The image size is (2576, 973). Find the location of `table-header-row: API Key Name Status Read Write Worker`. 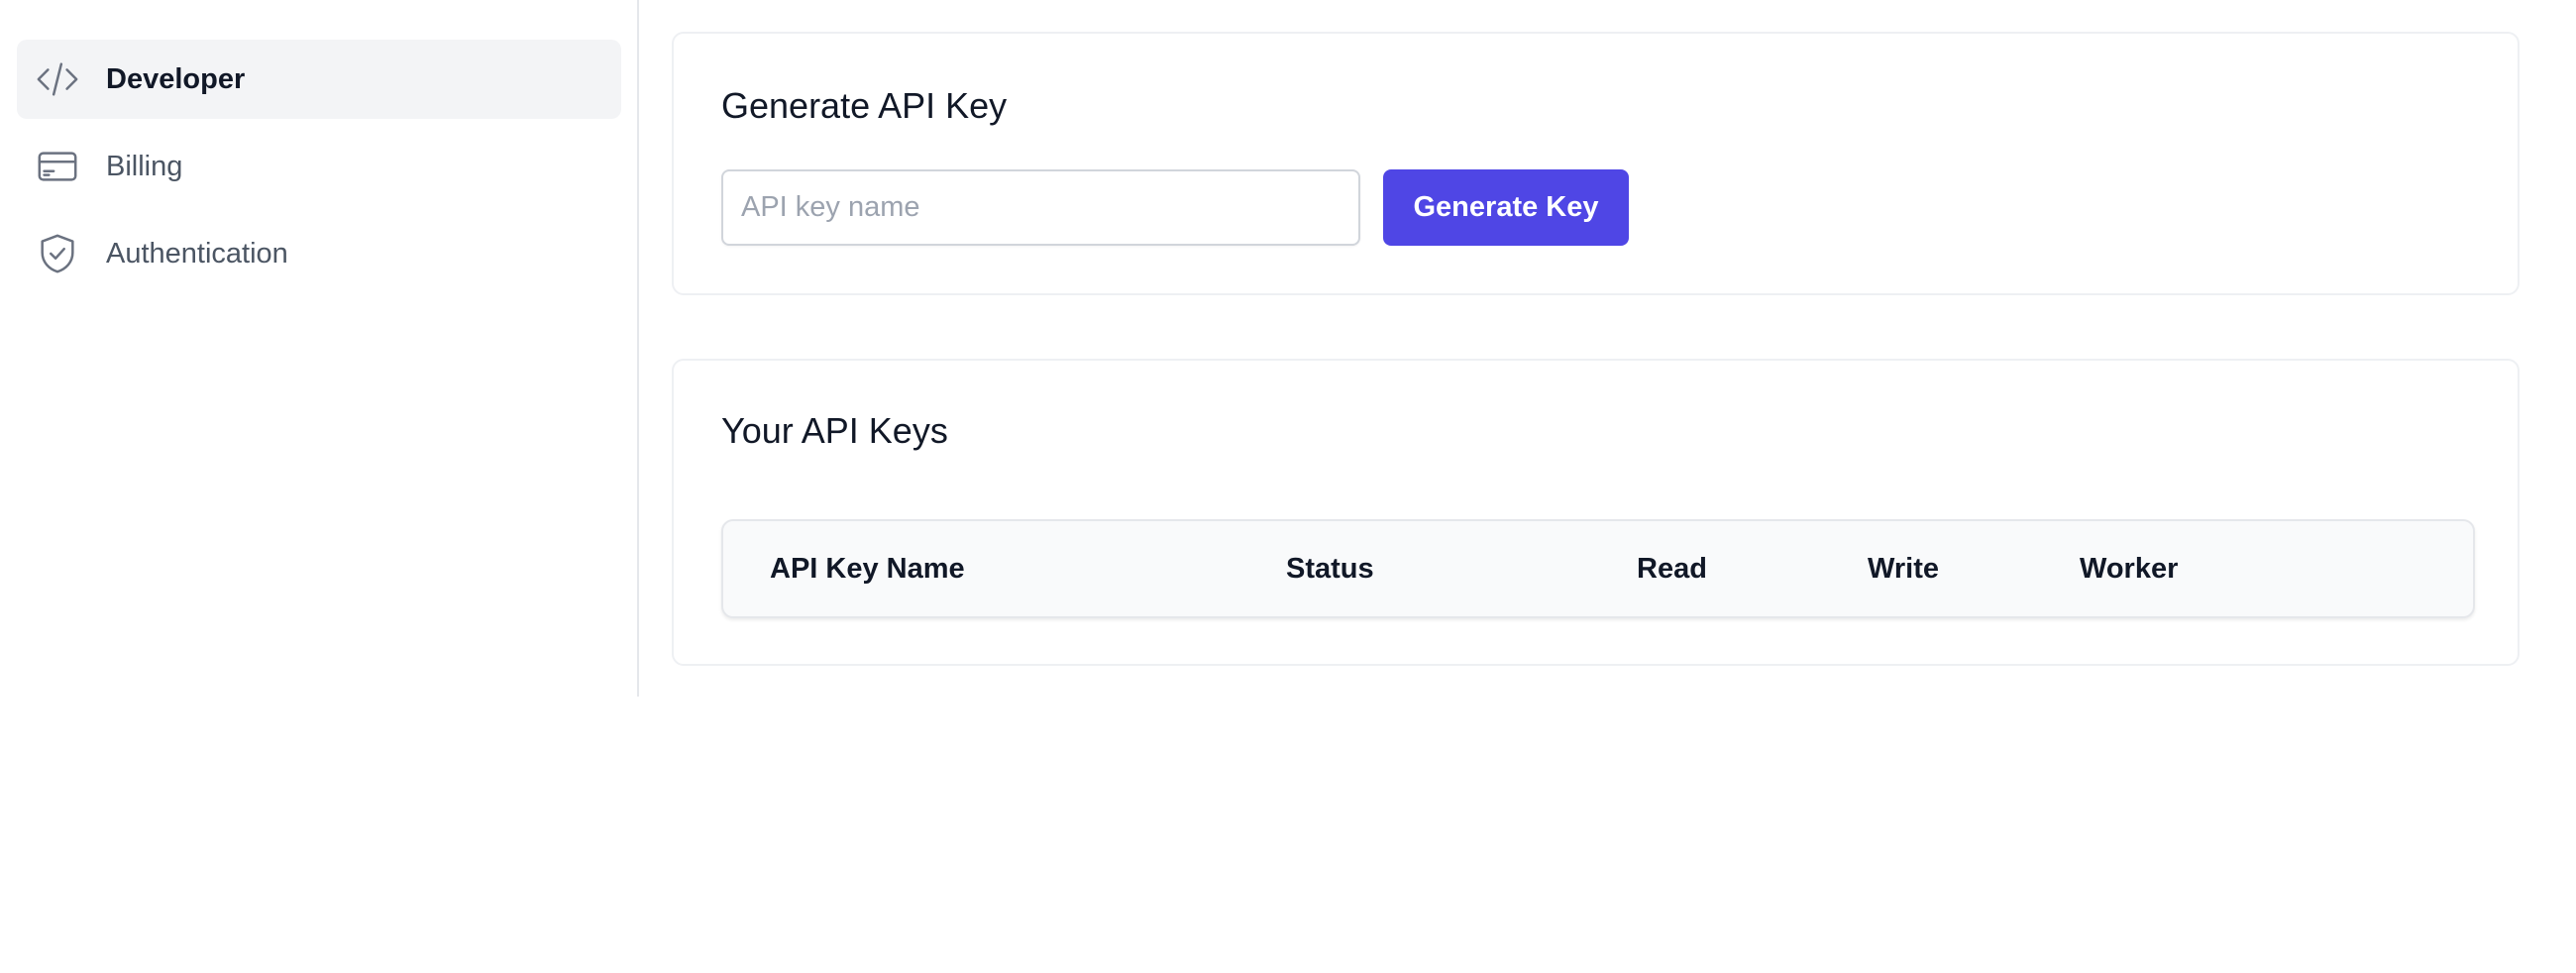

table-header-row: API Key Name Status Read Write Worker is located at coordinates (1598, 569).